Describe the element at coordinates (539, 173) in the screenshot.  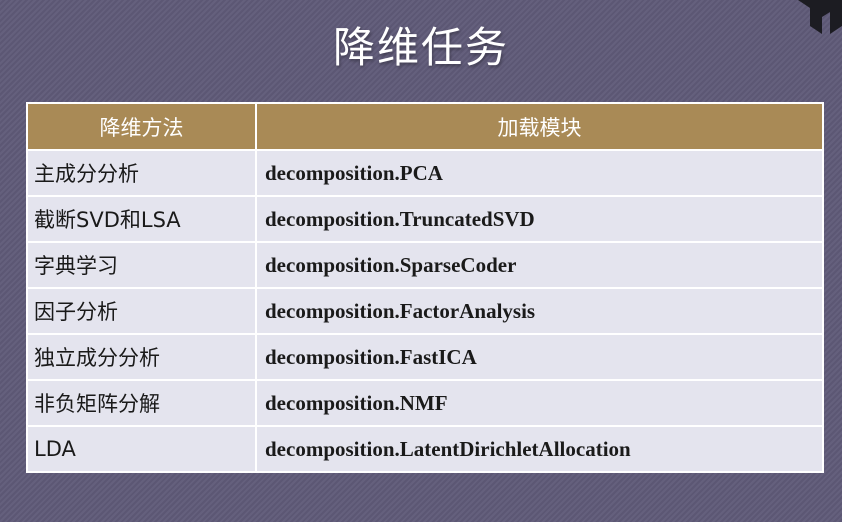
I see `module-cell: decomposition.PCA` at that location.